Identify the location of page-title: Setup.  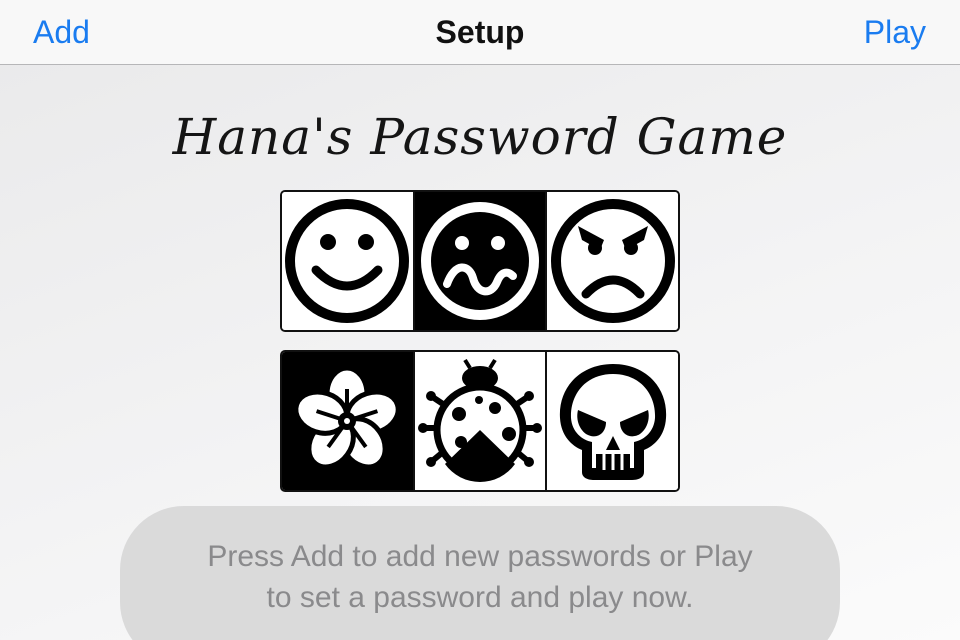
(480, 32).